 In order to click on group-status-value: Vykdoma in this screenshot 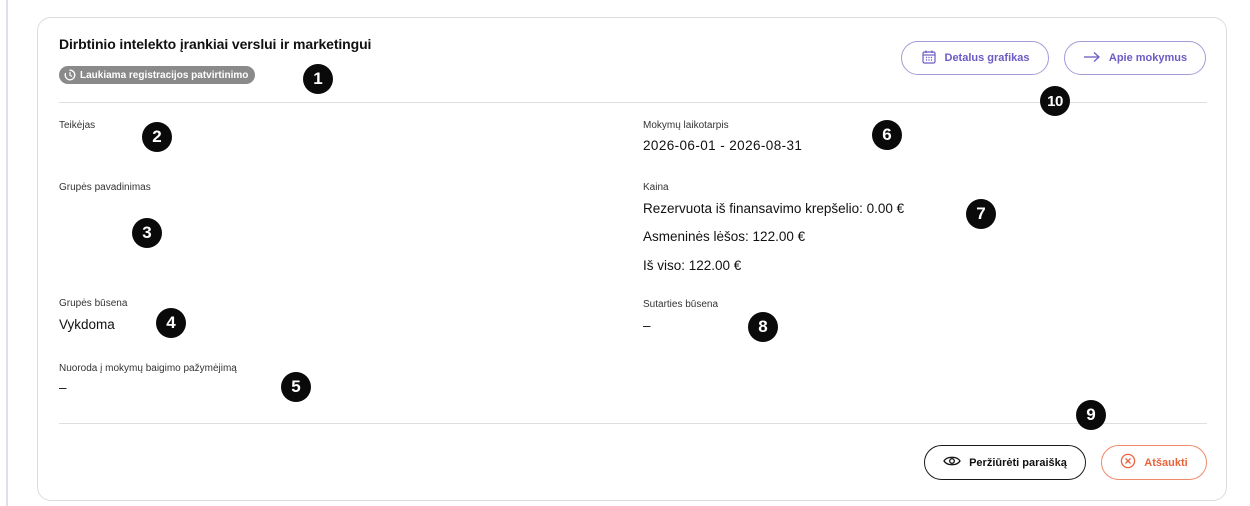, I will do `click(87, 324)`.